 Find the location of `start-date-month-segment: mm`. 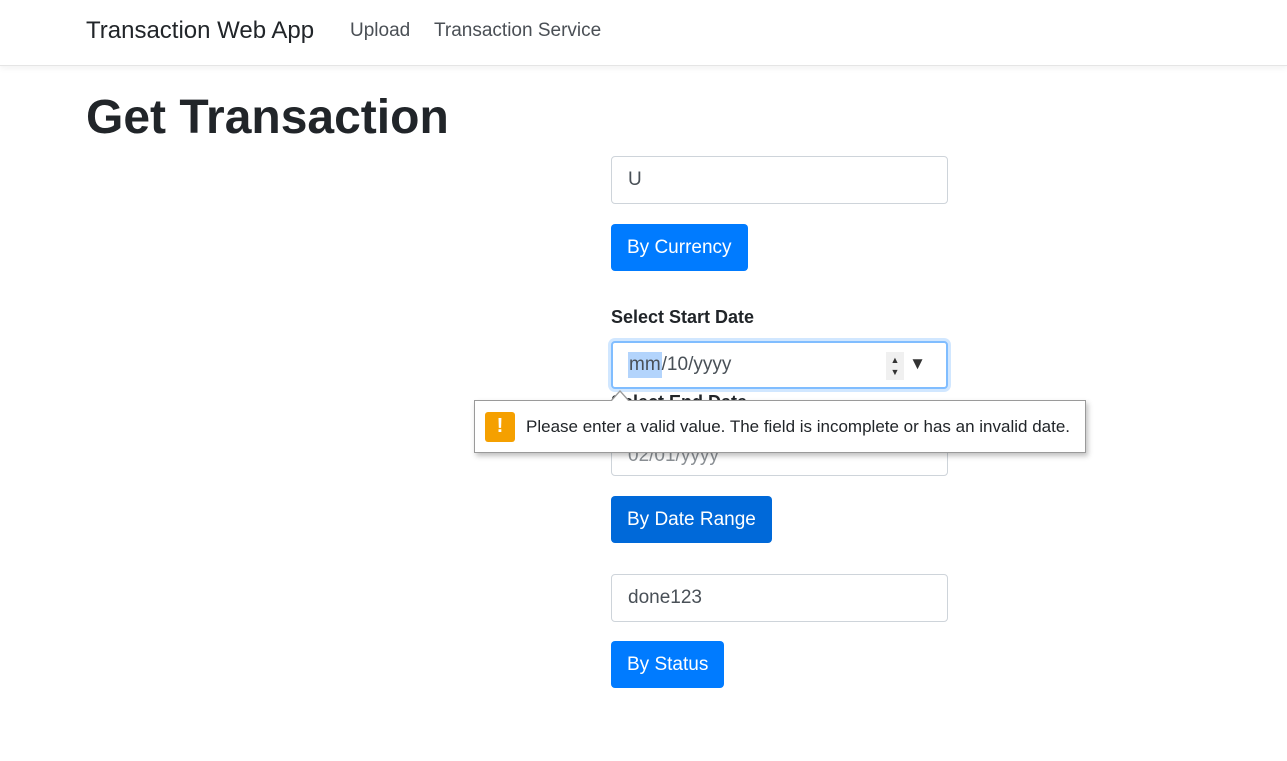

start-date-month-segment: mm is located at coordinates (645, 365).